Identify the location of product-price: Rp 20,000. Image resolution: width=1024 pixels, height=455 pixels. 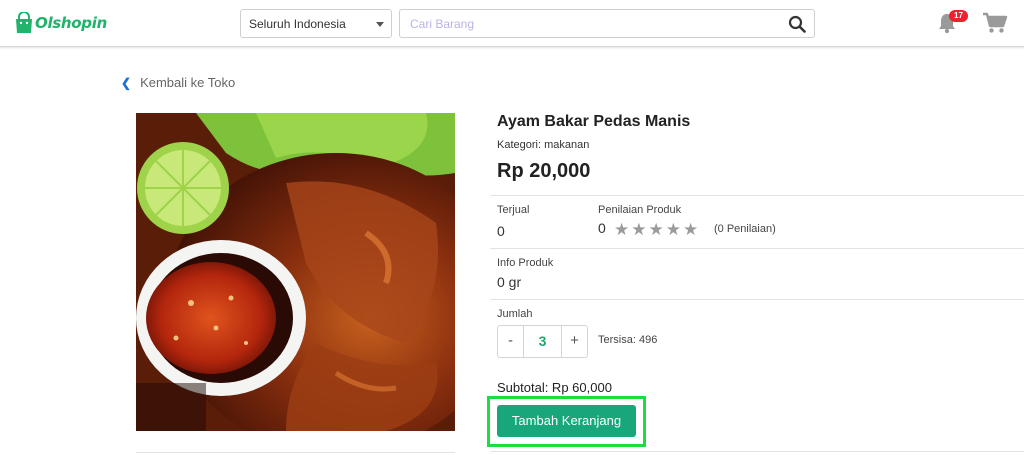
(544, 171).